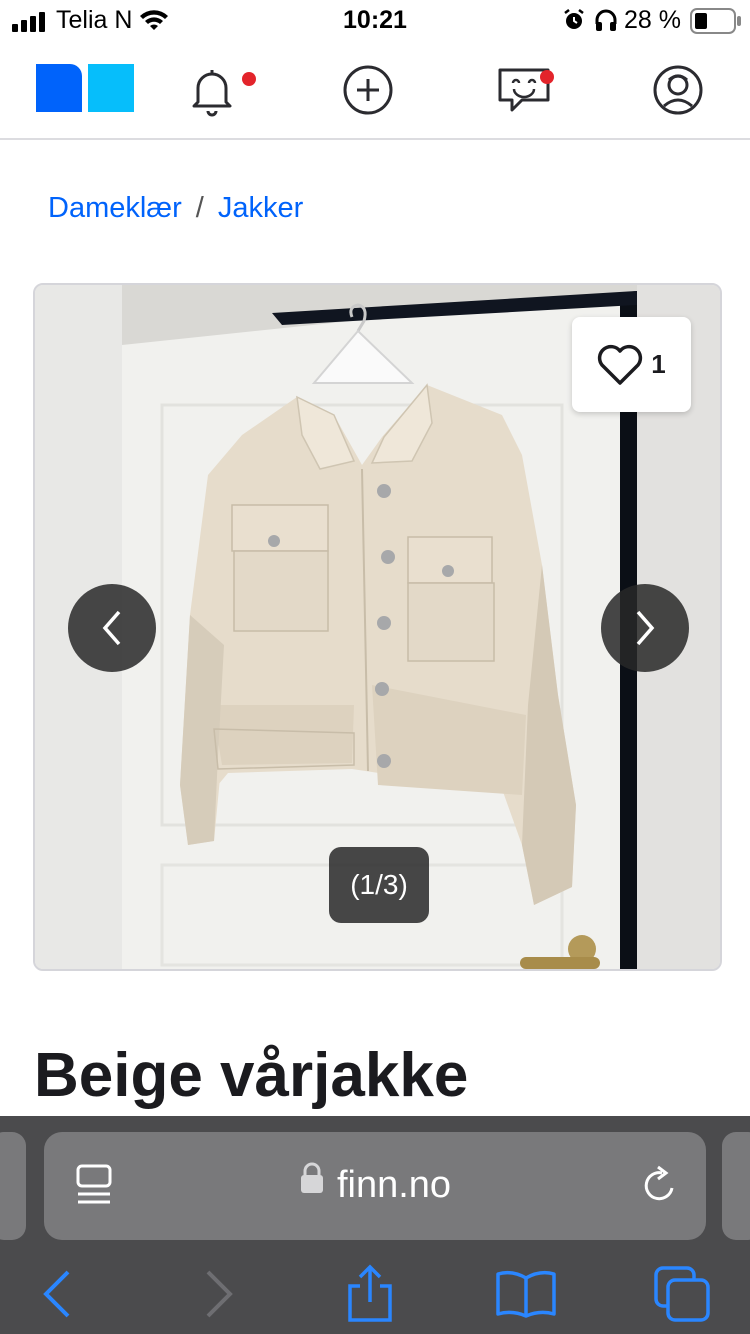 The height and width of the screenshot is (1334, 750). I want to click on plus-circle-icon, so click(368, 90).